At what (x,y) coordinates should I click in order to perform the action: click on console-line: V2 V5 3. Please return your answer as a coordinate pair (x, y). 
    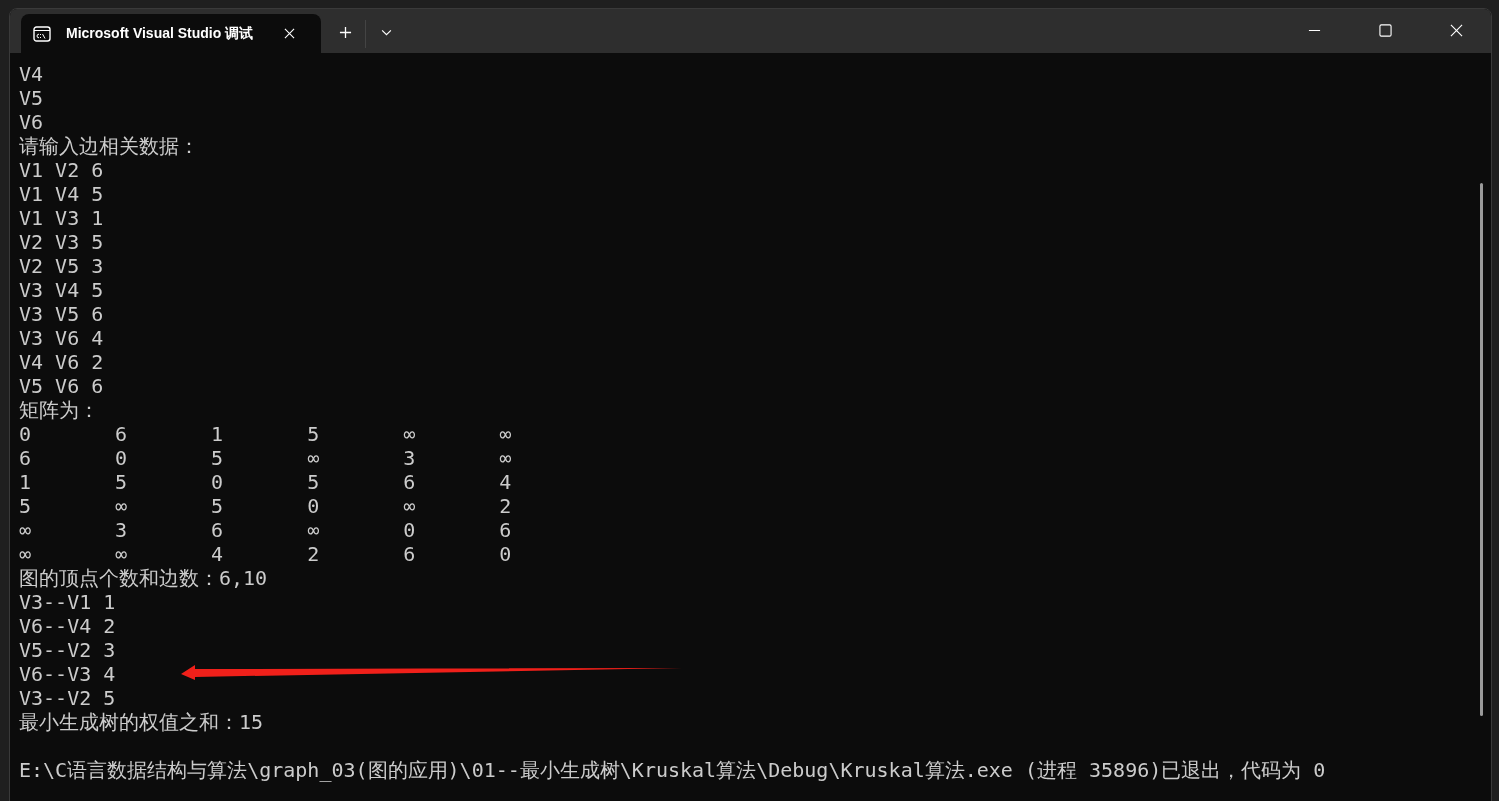
    Looking at the image, I should click on (61, 266).